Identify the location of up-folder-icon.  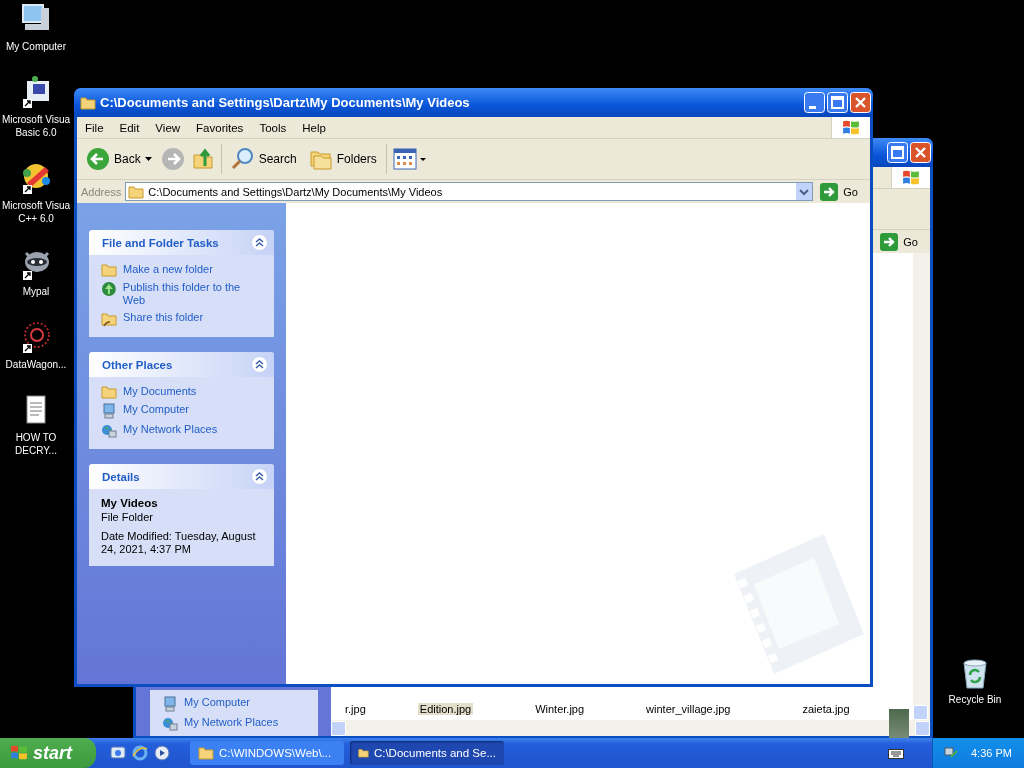
(202, 159).